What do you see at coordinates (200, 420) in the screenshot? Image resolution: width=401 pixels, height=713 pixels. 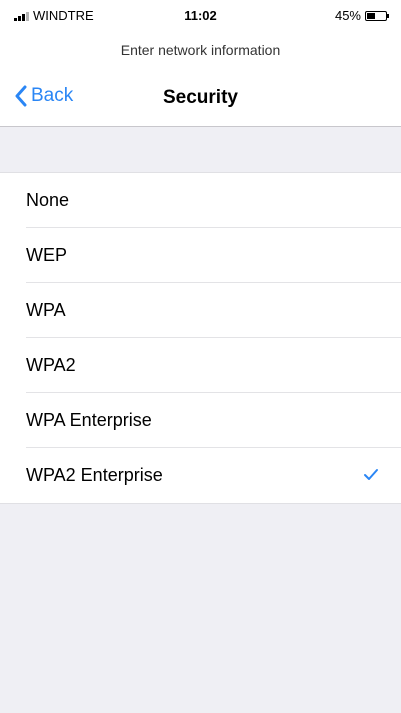 I see `option-wpa-enterprise: WPA Enterprise` at bounding box center [200, 420].